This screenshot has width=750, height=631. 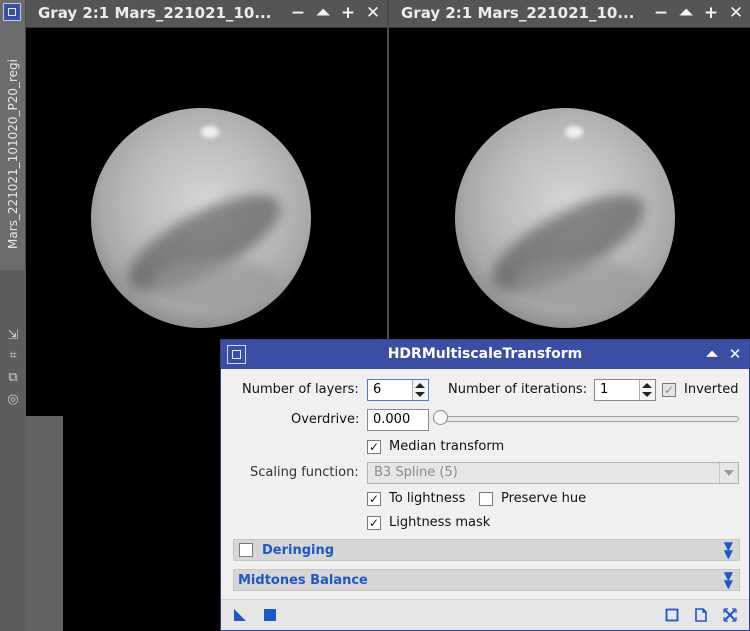 I want to click on median-transform-label: Median transform, so click(x=447, y=446).